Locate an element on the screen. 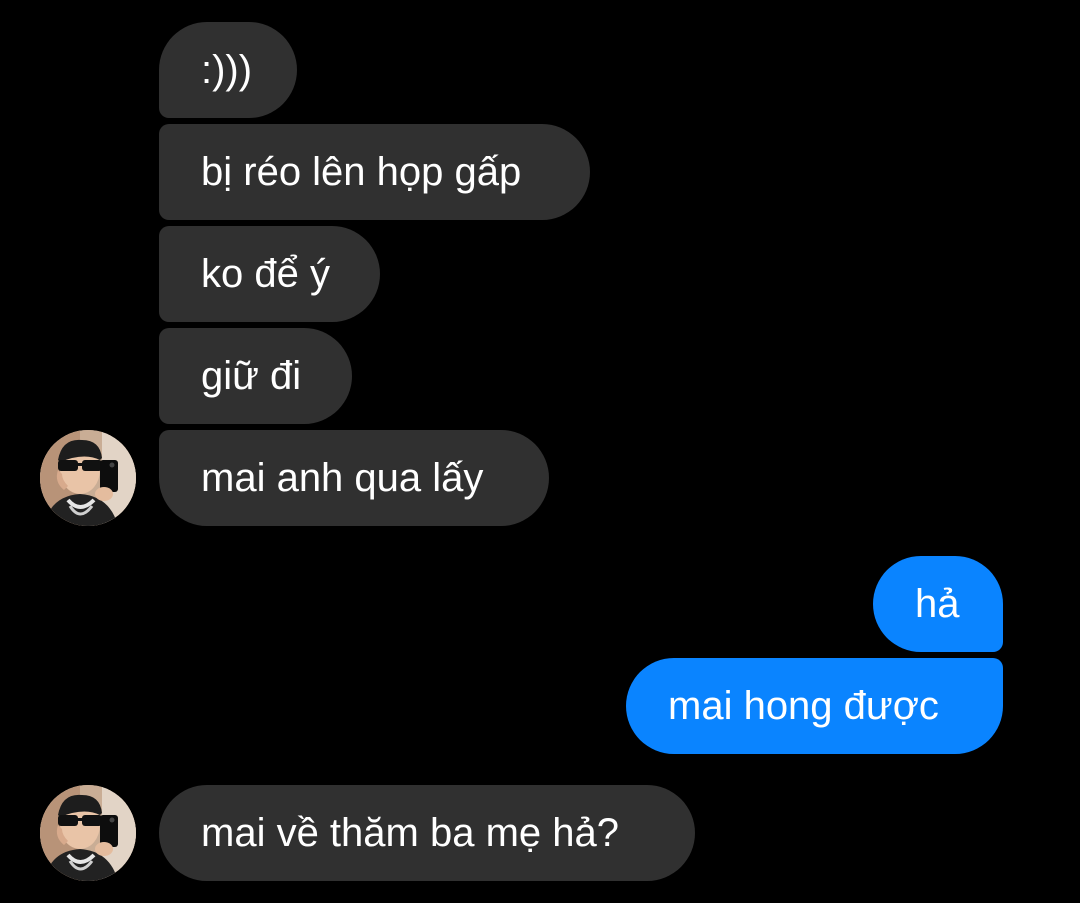 The width and height of the screenshot is (1080, 903). message-bubble-incoming: bị réo lên họp gấp is located at coordinates (374, 172).